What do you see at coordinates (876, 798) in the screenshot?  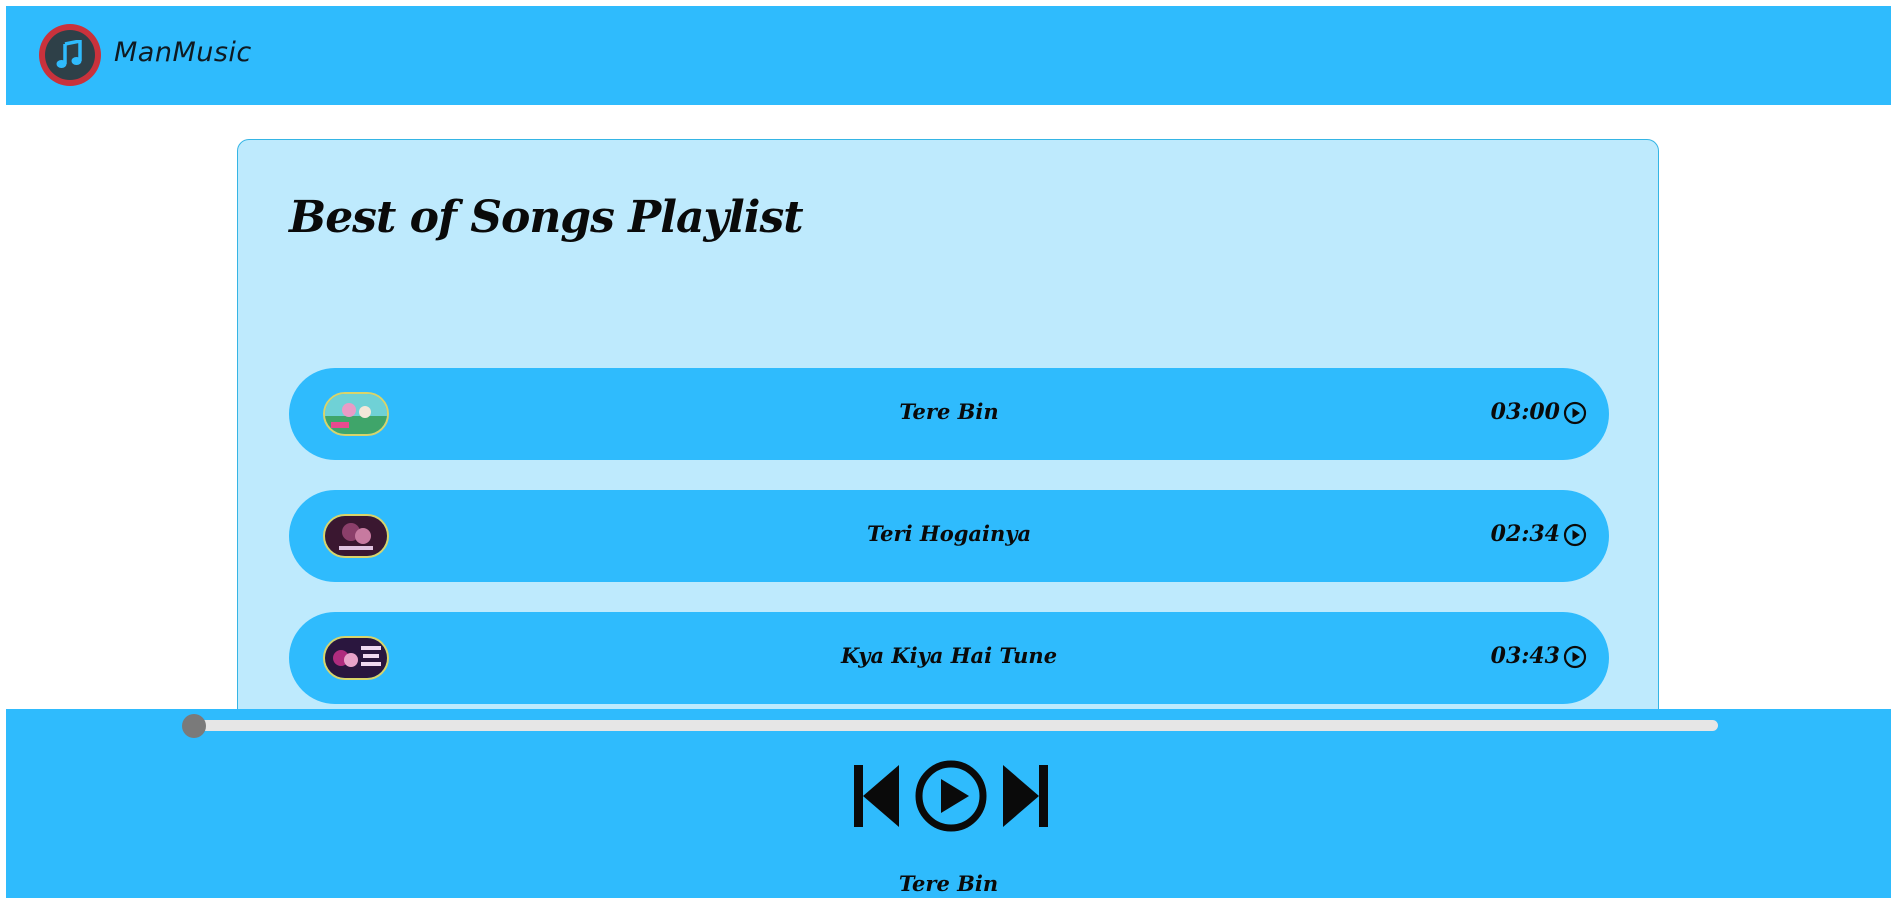 I see `skip-previous-icon` at bounding box center [876, 798].